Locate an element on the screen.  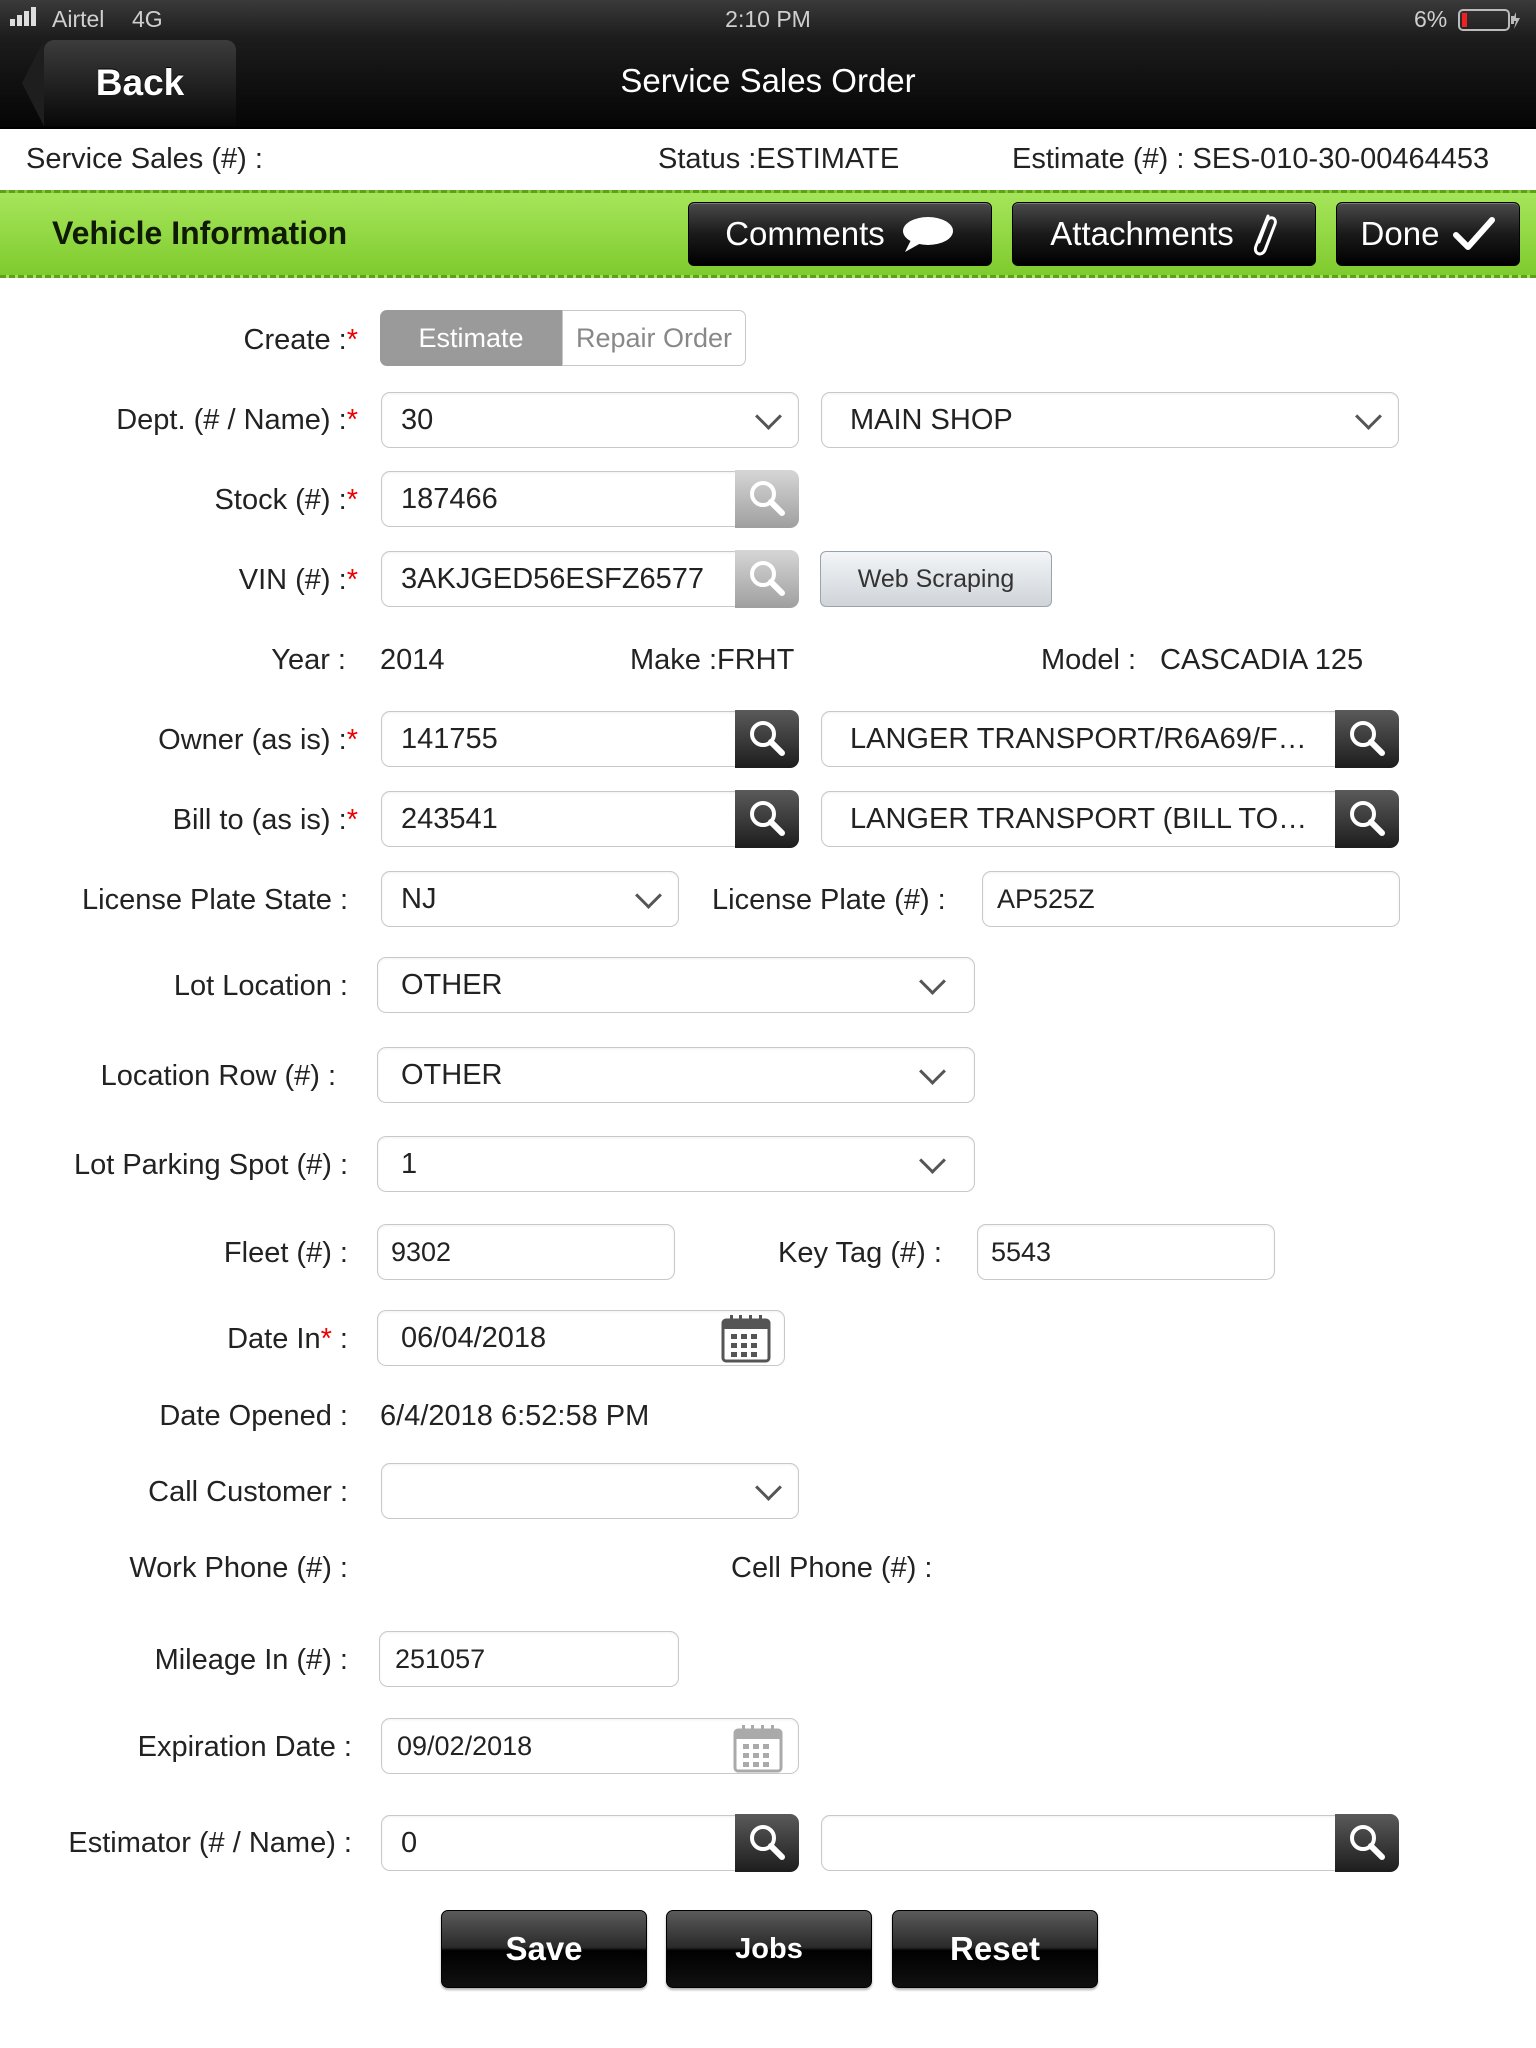
web-scraping-button: Web Scraping is located at coordinates (936, 579).